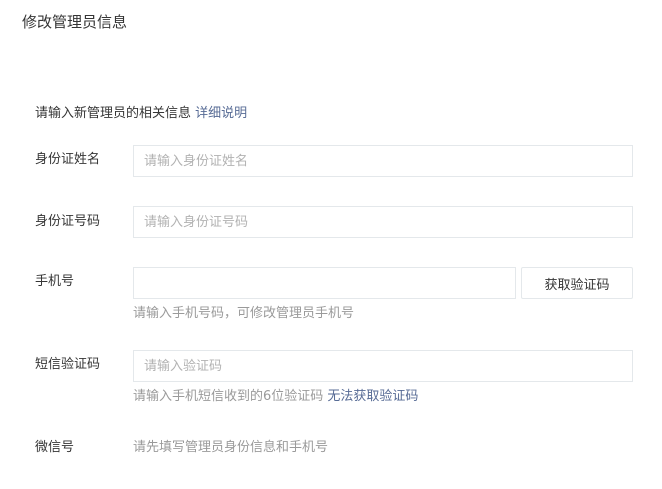 The height and width of the screenshot is (489, 662). I want to click on cannot-get-code-link: 无法获取验证码, so click(372, 396).